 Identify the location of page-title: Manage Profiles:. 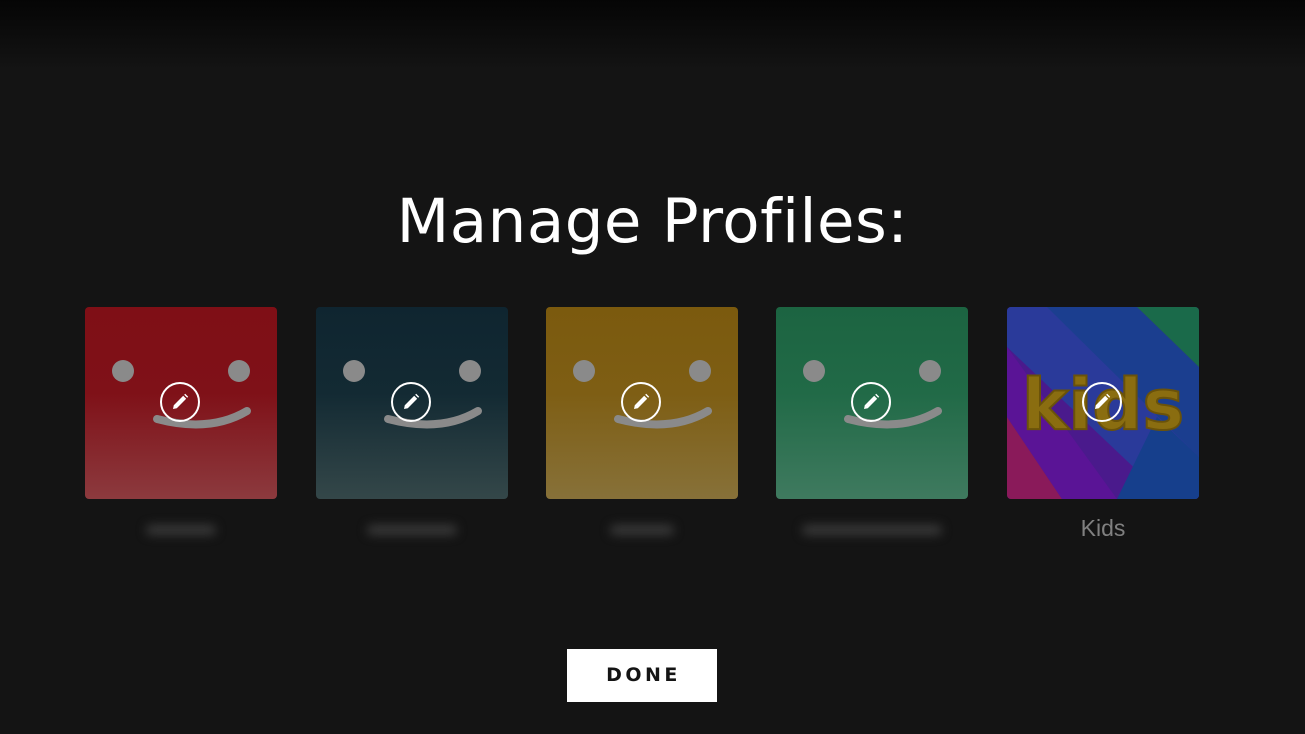
(652, 221).